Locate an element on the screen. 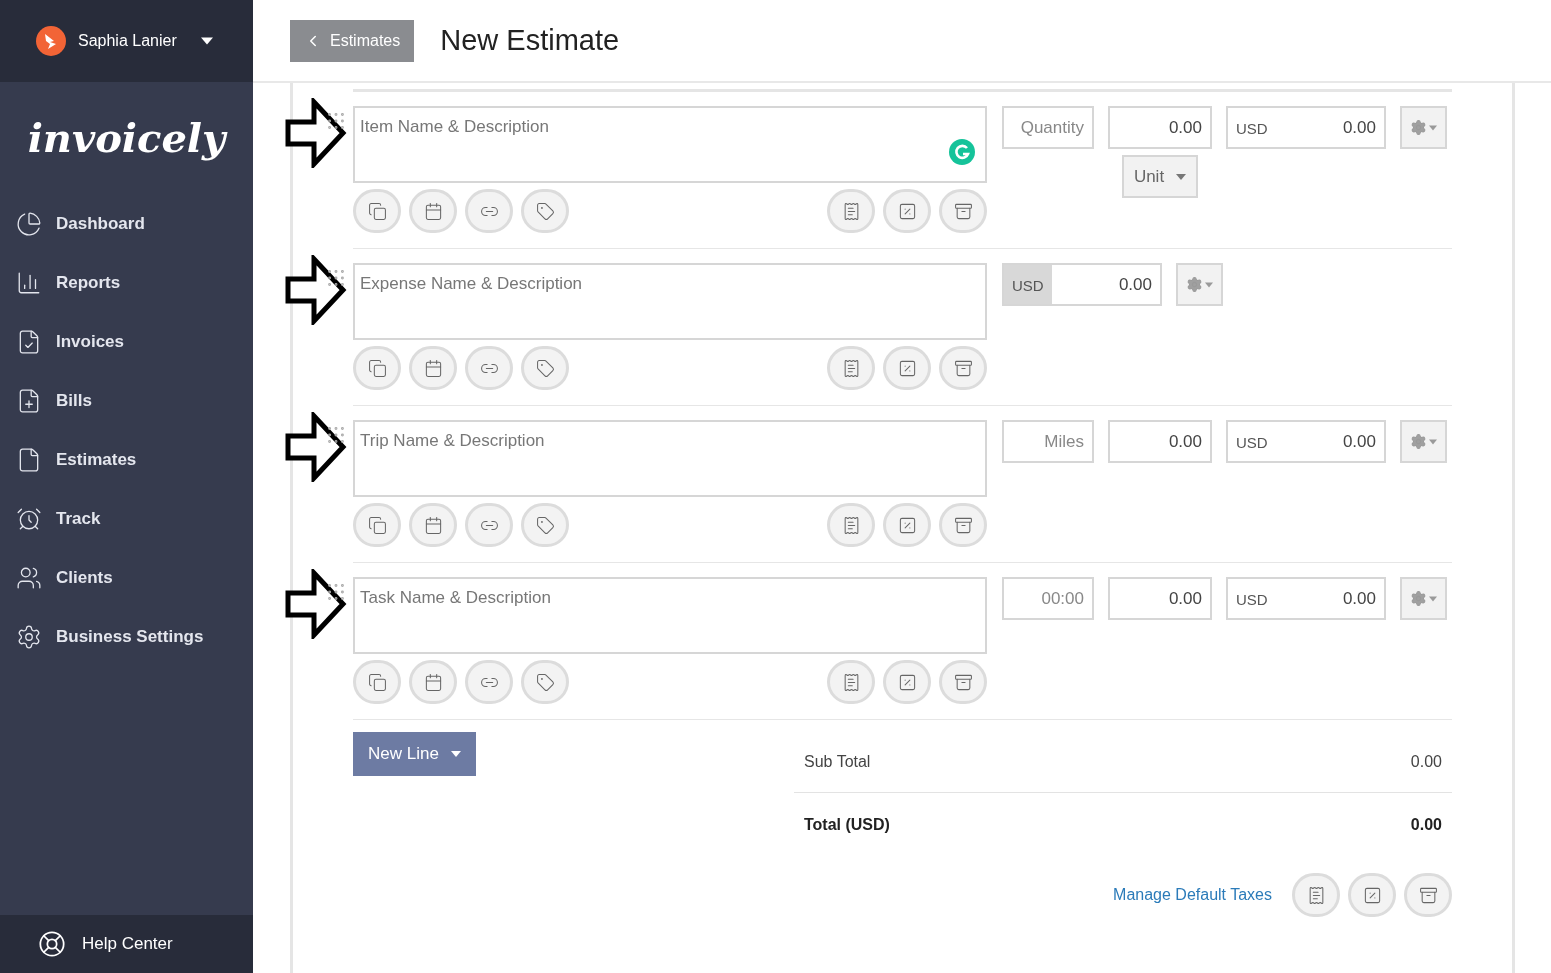 This screenshot has width=1551, height=973. sidebar-item: Track is located at coordinates (126, 518).